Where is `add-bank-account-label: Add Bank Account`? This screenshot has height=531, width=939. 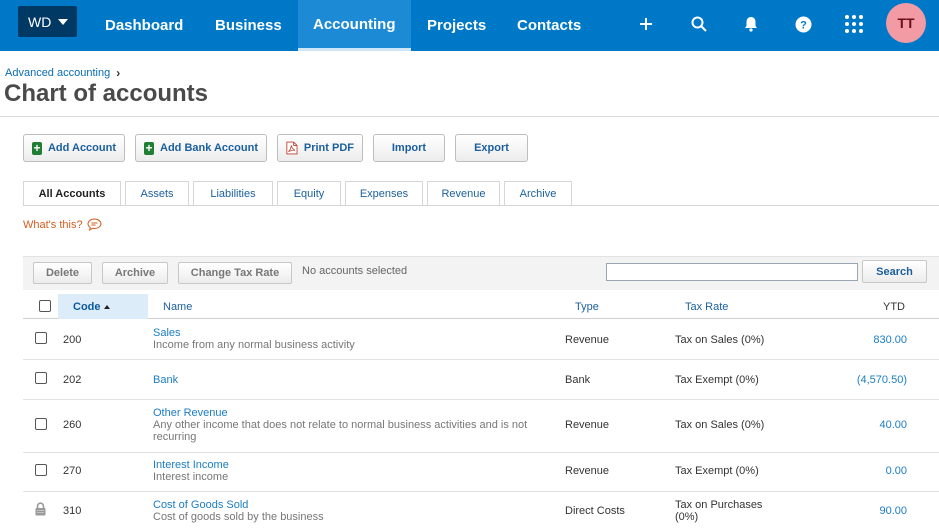 add-bank-account-label: Add Bank Account is located at coordinates (209, 148).